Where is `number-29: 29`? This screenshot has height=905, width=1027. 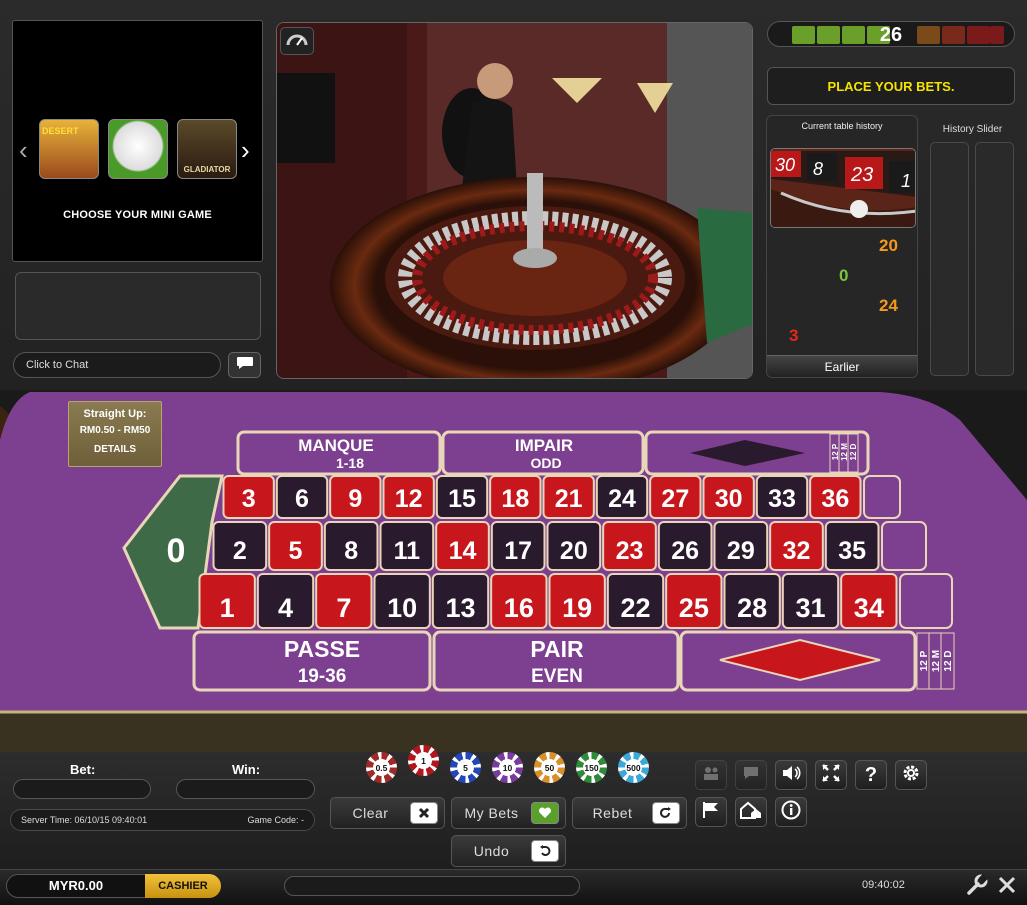 number-29: 29 is located at coordinates (741, 551).